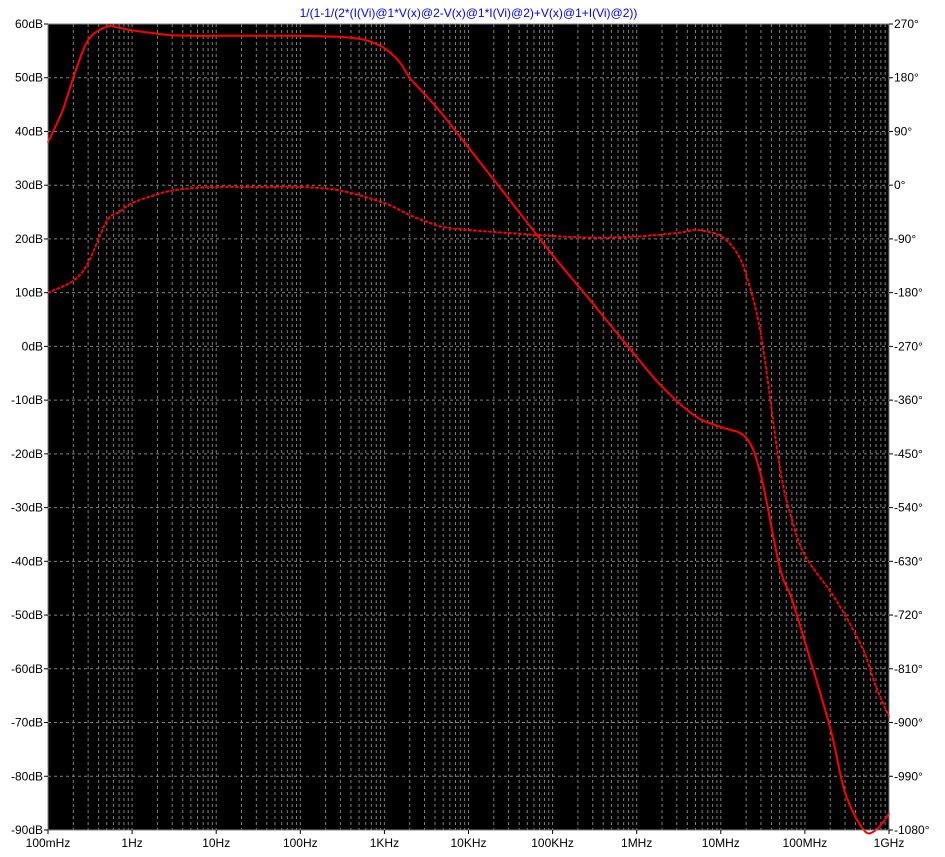  Describe the element at coordinates (908, 723) in the screenshot. I see `y-right-tick-label: -900°` at that location.